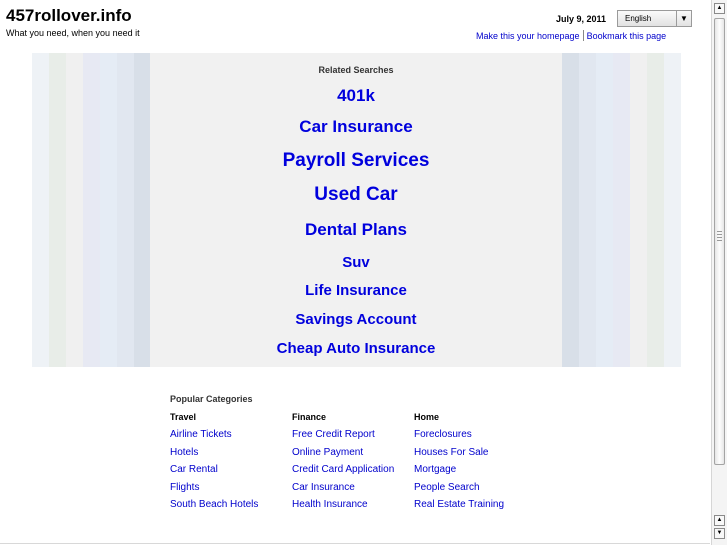 Image resolution: width=727 pixels, height=545 pixels. I want to click on decorative-stripes-left, so click(91, 210).